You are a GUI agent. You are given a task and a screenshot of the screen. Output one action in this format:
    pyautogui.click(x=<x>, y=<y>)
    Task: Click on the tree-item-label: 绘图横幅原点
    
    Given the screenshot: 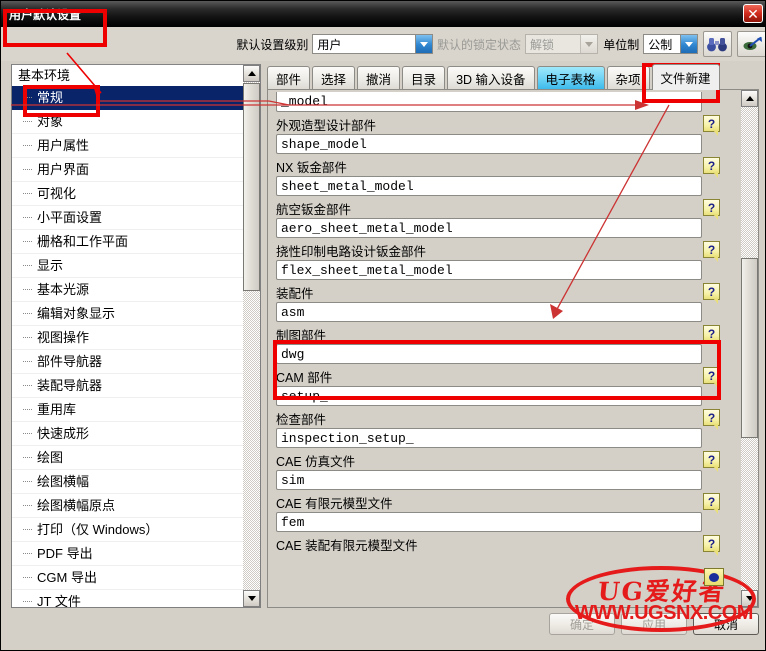 What is the action you would take?
    pyautogui.click(x=76, y=505)
    